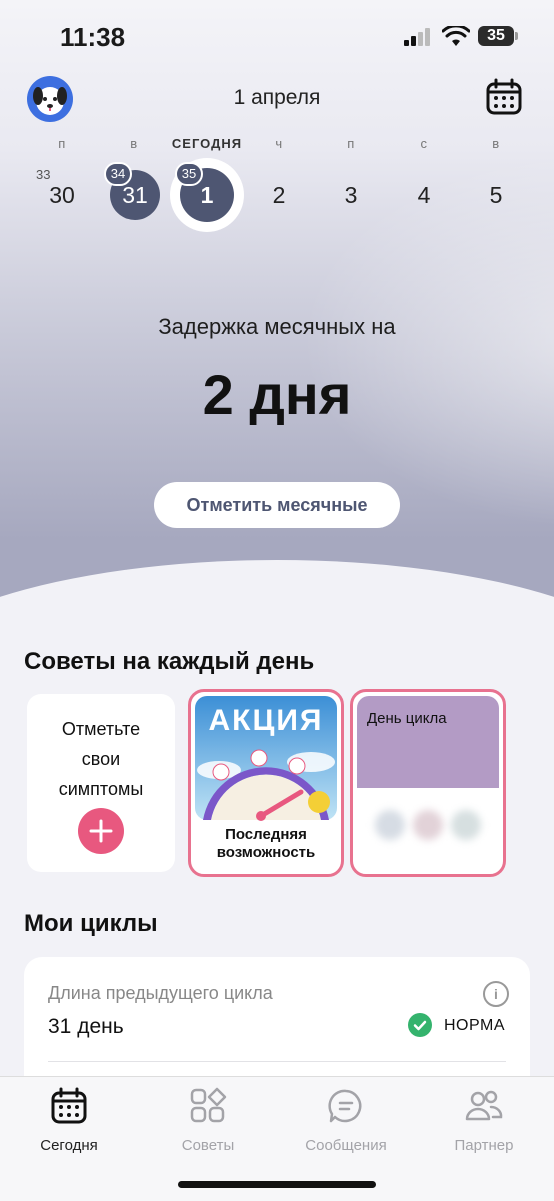  What do you see at coordinates (351, 195) in the screenshot?
I see `day-cell: 3` at bounding box center [351, 195].